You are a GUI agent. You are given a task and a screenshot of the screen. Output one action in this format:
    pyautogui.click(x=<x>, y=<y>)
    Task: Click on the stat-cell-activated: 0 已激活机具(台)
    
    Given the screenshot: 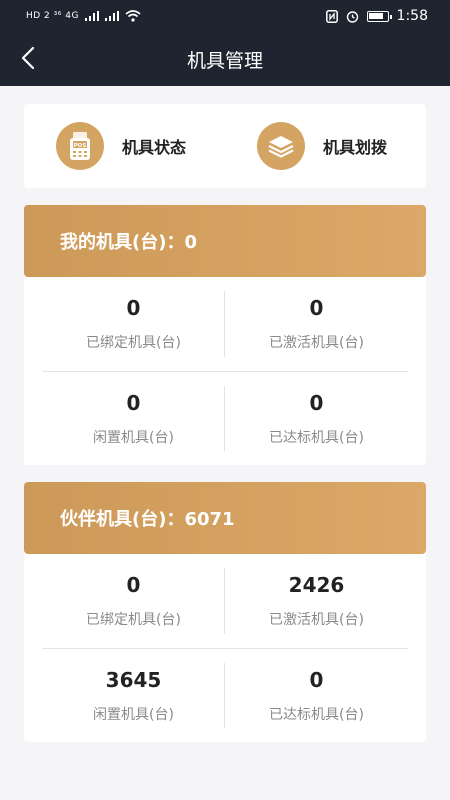 What is the action you would take?
    pyautogui.click(x=316, y=324)
    